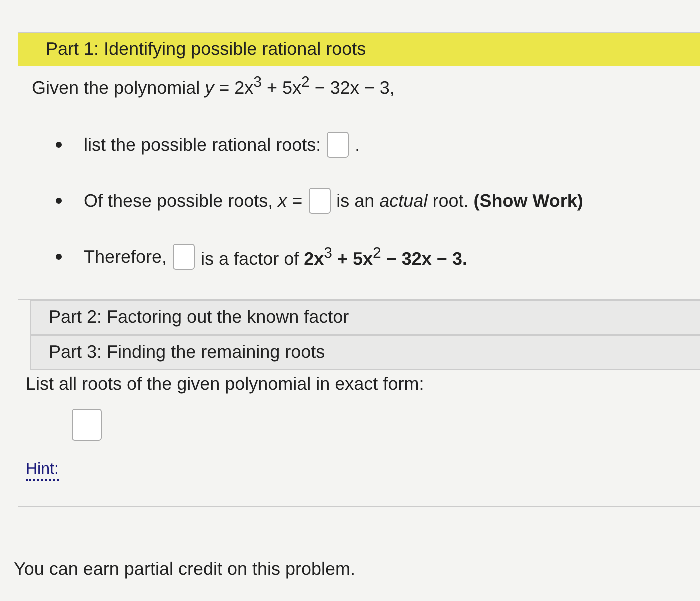 The height and width of the screenshot is (601, 700). I want to click on section-header: Part 1: Identifying possible rational roots, so click(359, 49).